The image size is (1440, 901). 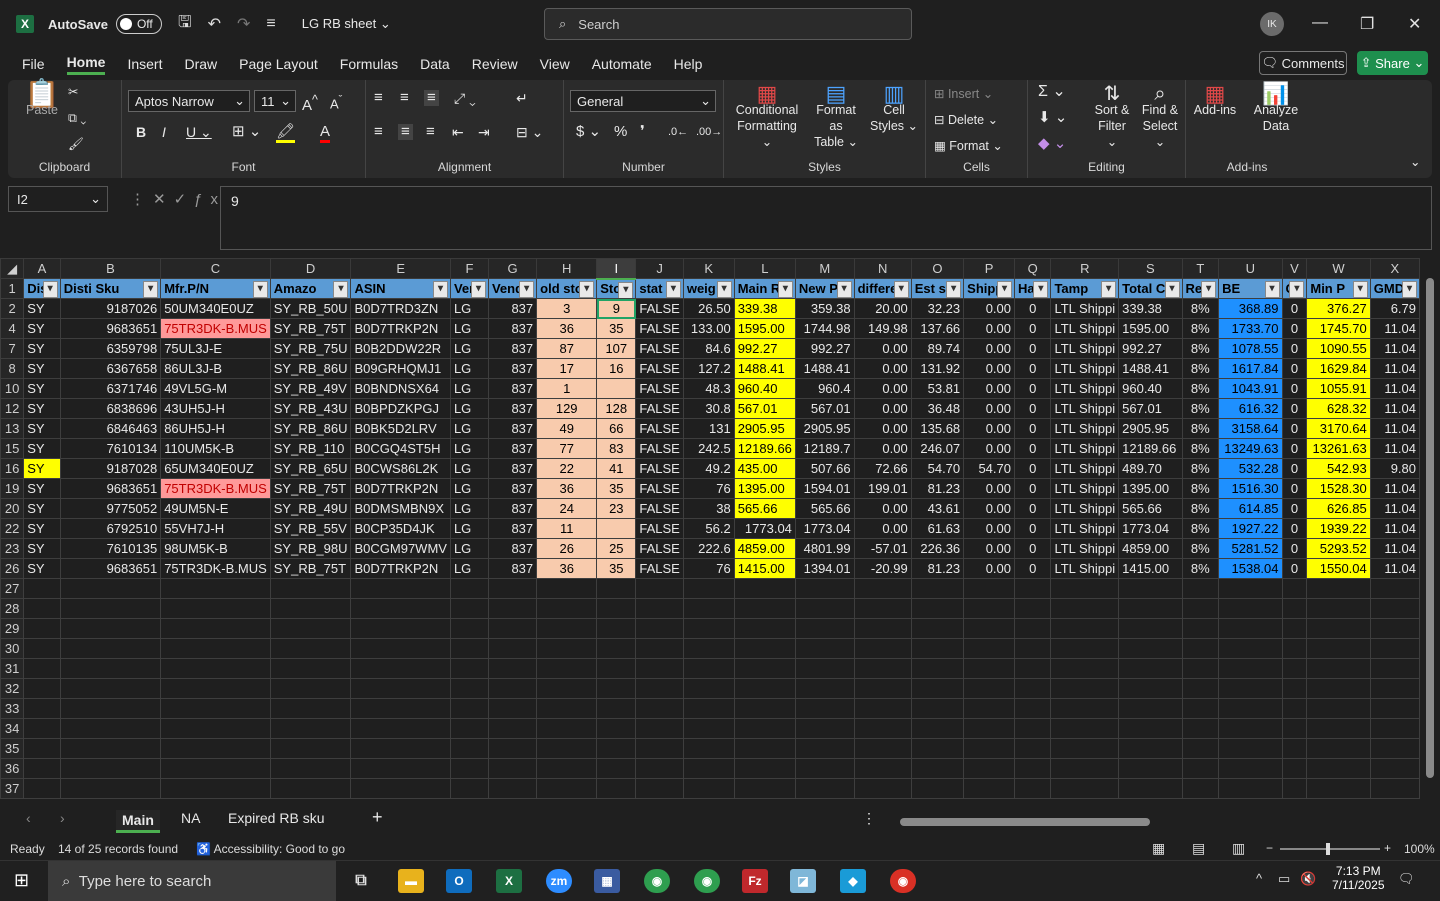 What do you see at coordinates (1394, 308) in the screenshot?
I see `cell: 6.79` at bounding box center [1394, 308].